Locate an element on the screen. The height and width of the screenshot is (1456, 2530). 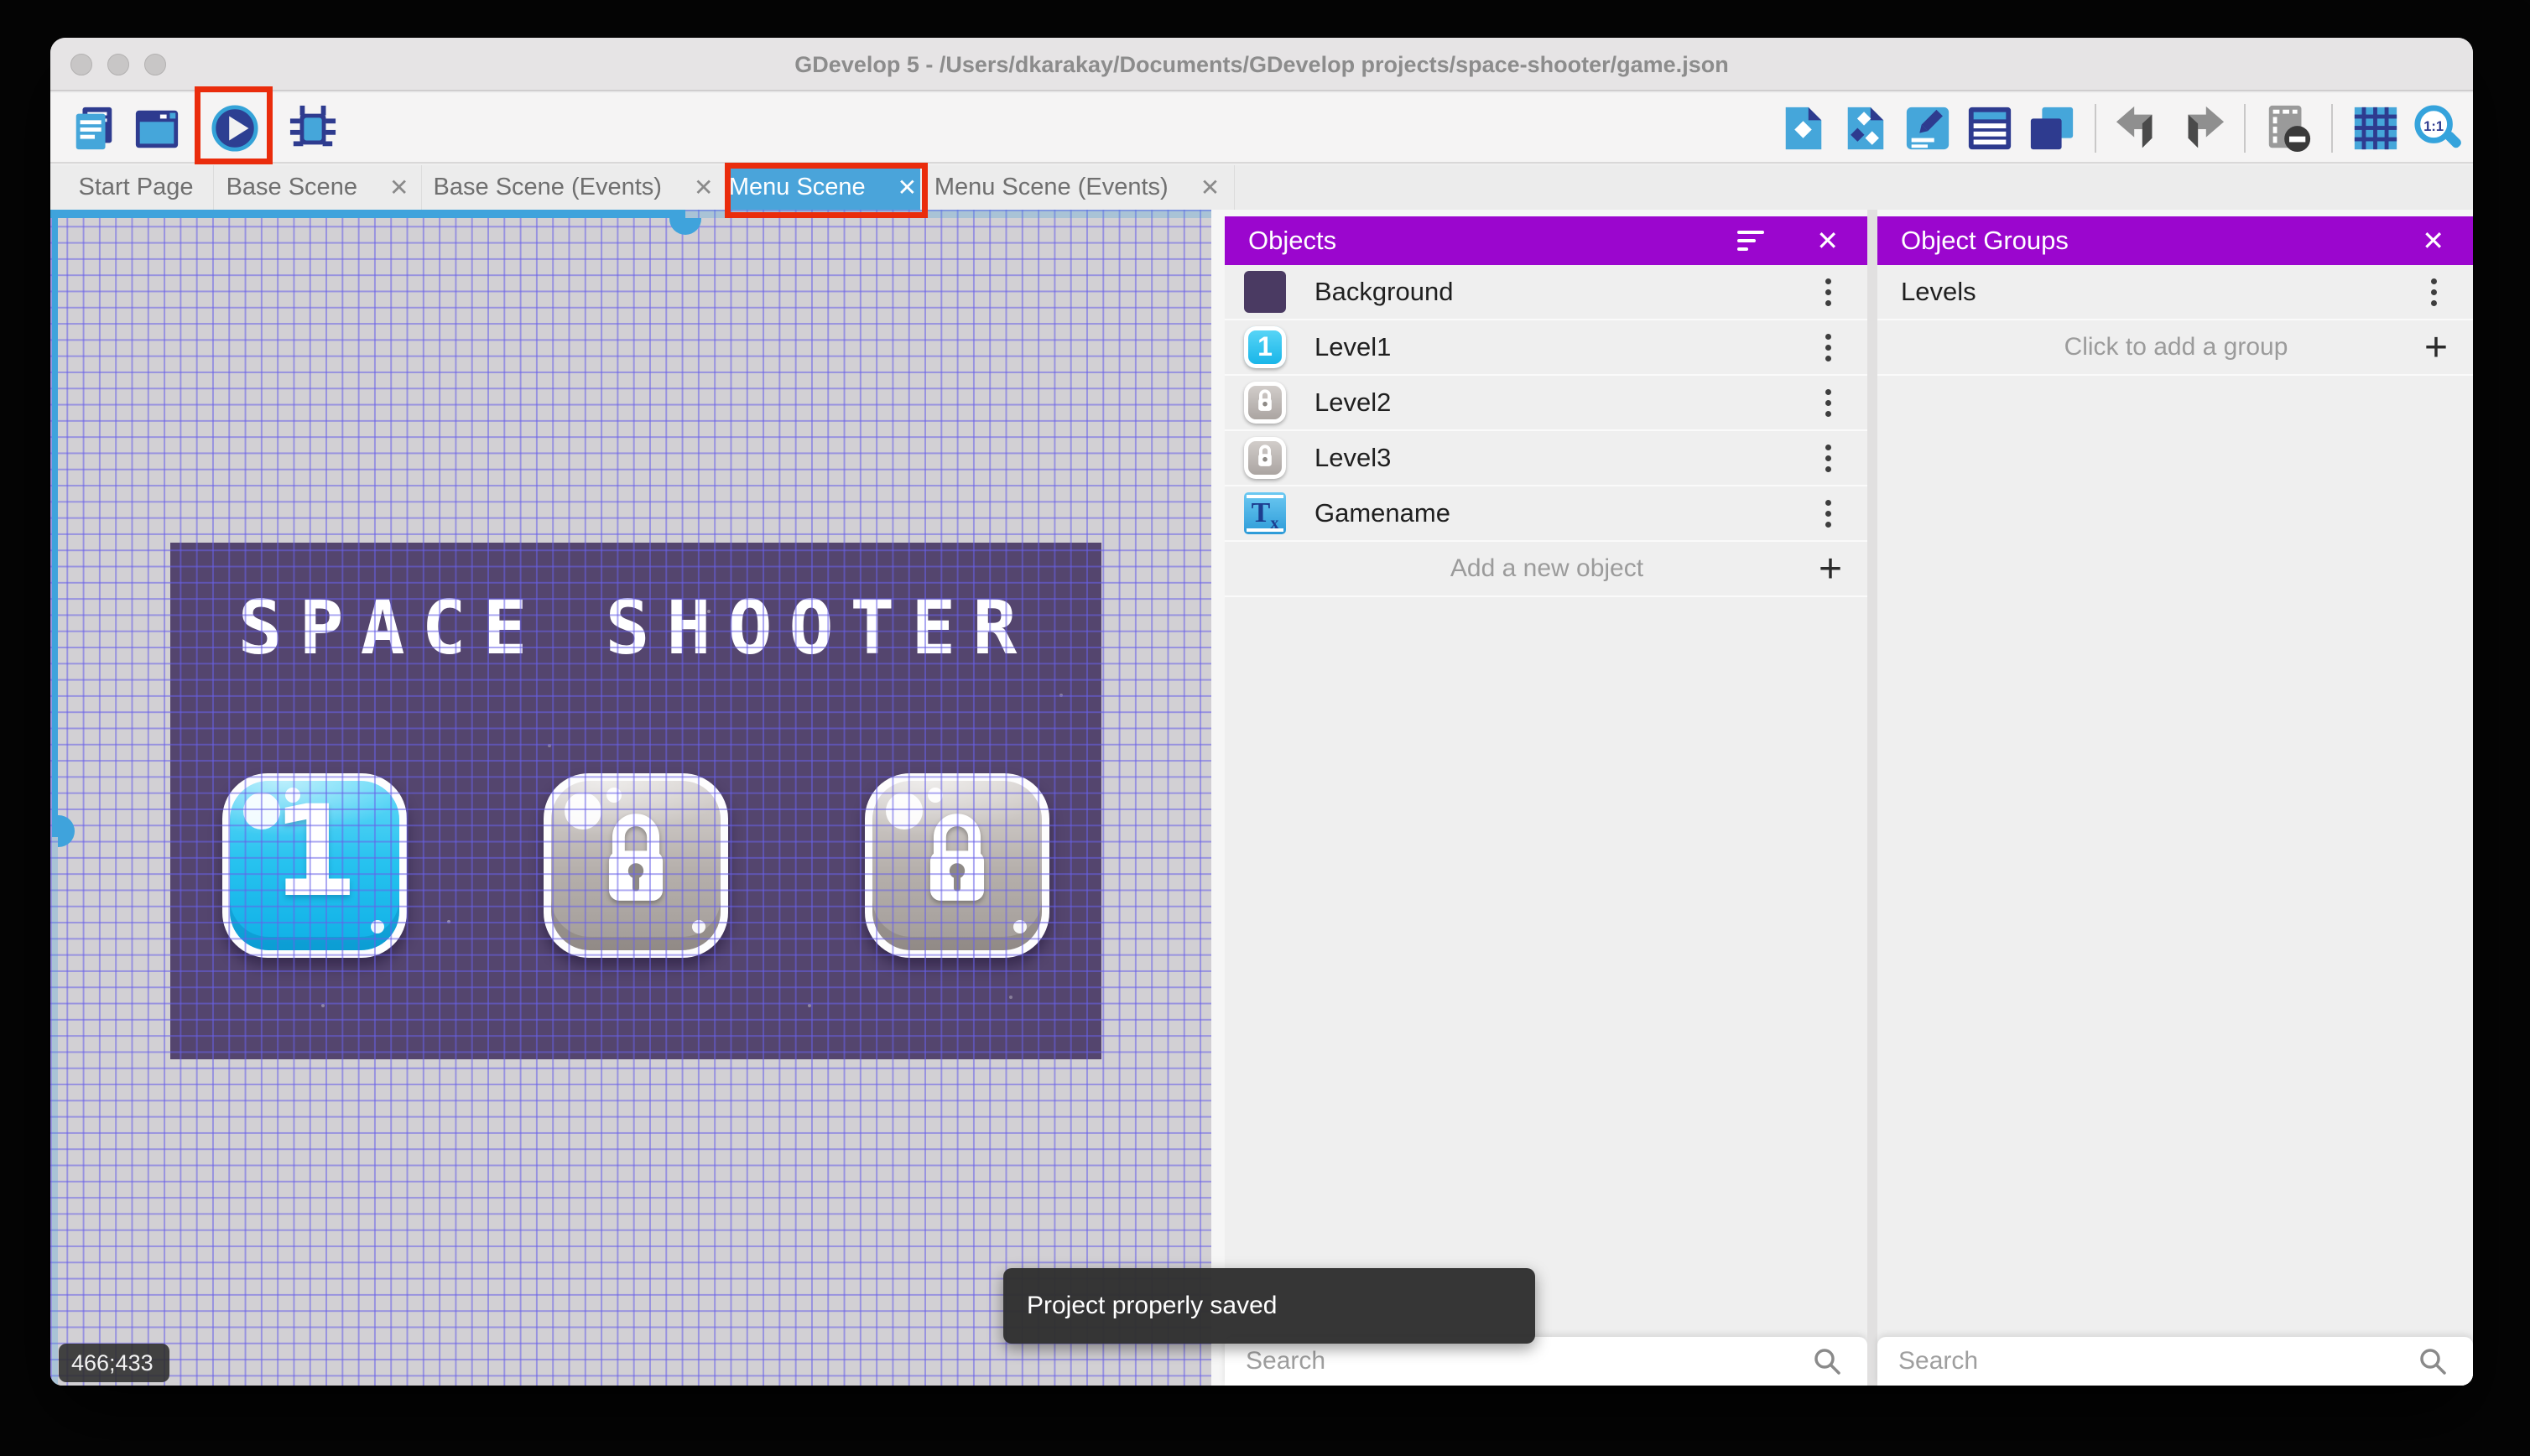
level1-button-face: 1 is located at coordinates (314, 865).